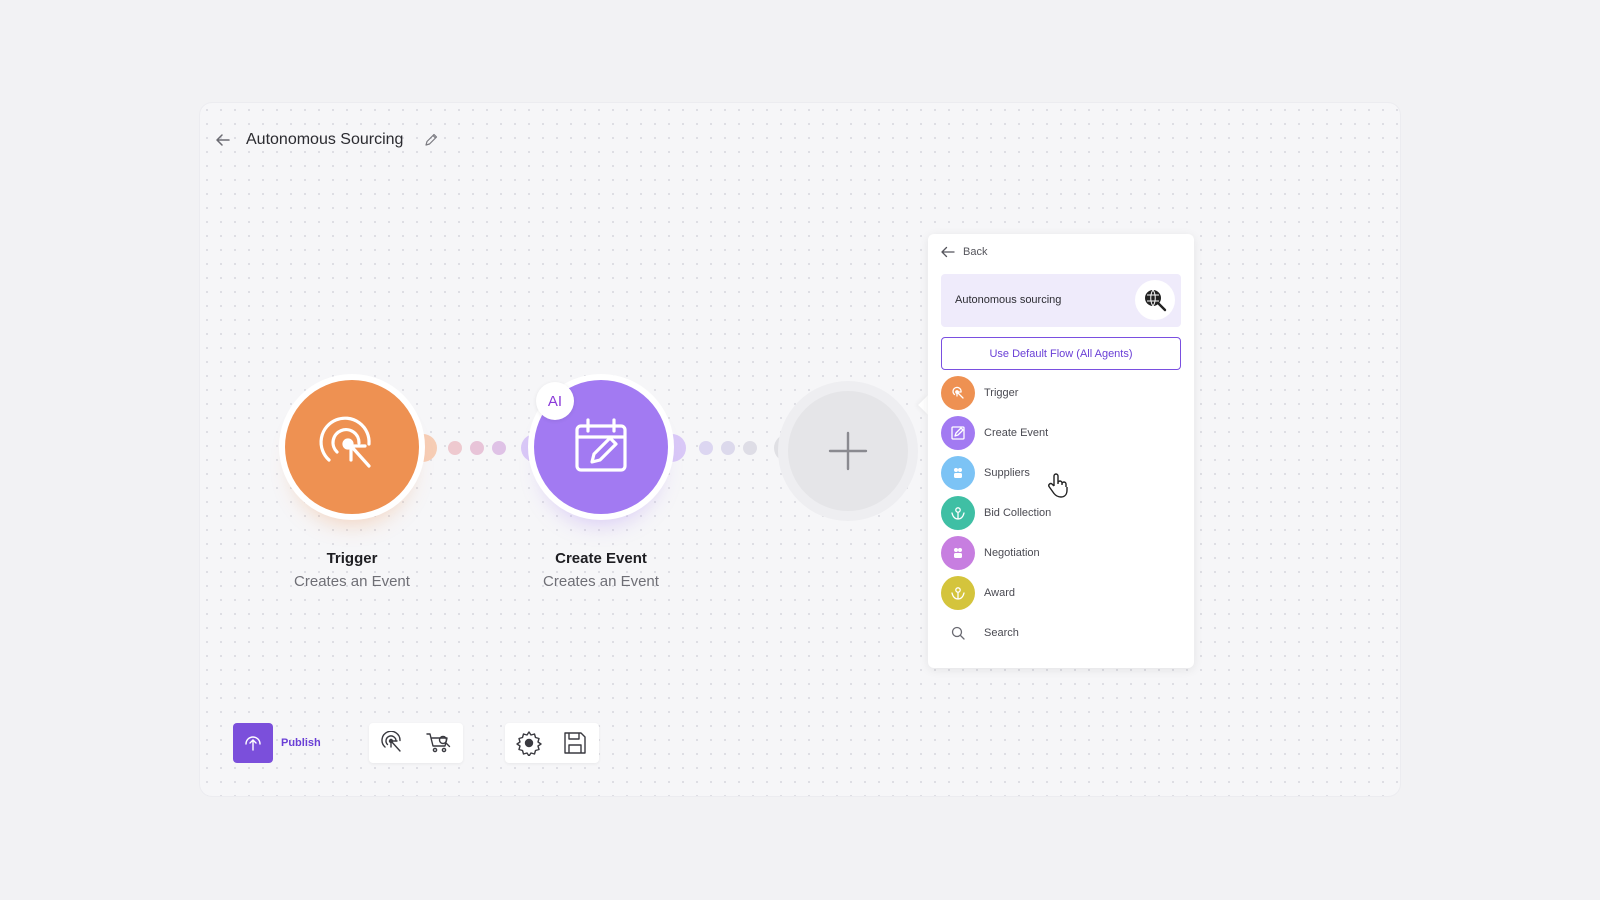 The image size is (1600, 900). Describe the element at coordinates (431, 140) in the screenshot. I see `pencil-icon` at that location.